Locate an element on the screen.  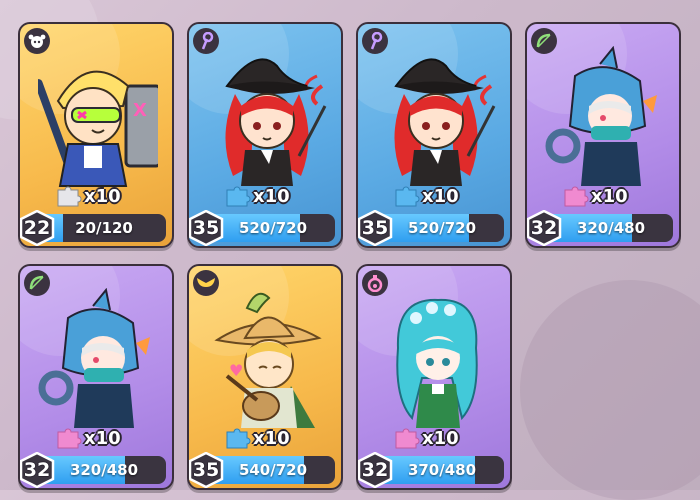
mermaid-character-portrait is located at coordinates (437, 363).